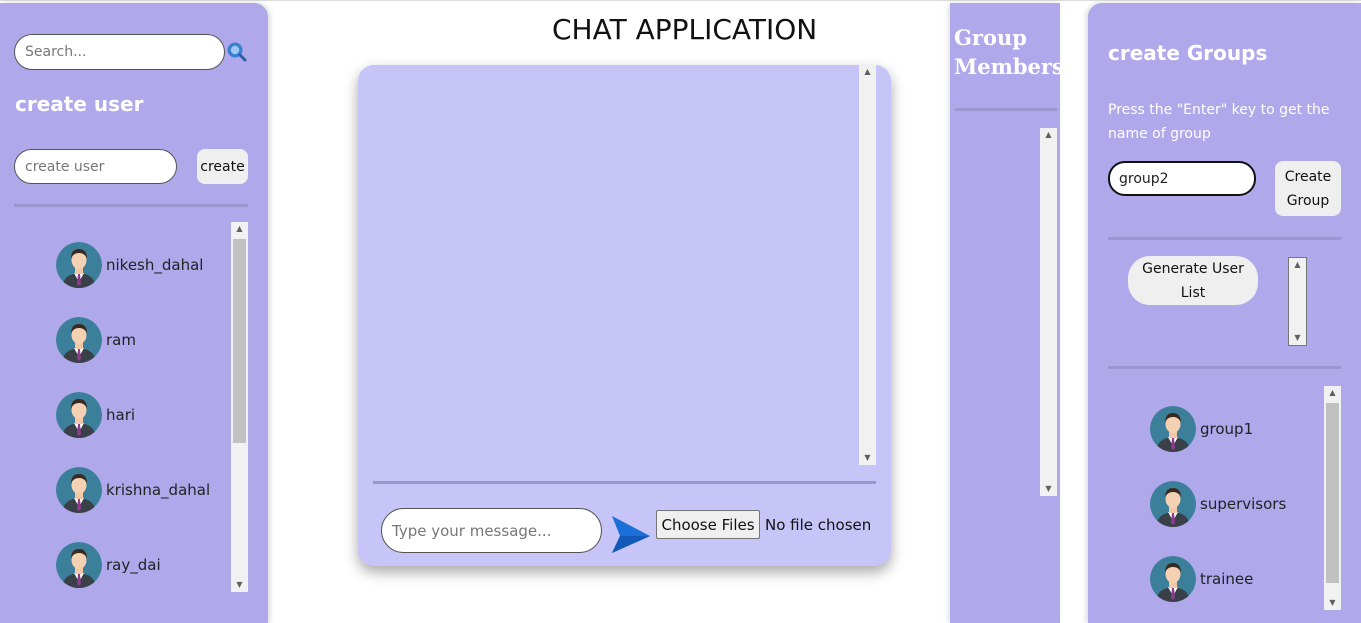  I want to click on list-item: ray_dai, so click(108, 565).